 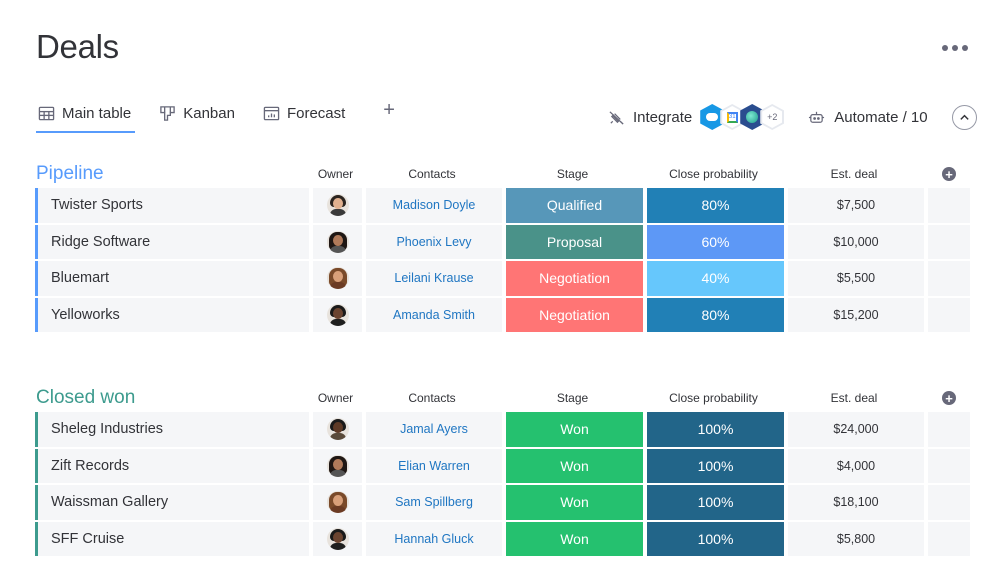 What do you see at coordinates (434, 205) in the screenshot?
I see `contact-link: Madison Doyle` at bounding box center [434, 205].